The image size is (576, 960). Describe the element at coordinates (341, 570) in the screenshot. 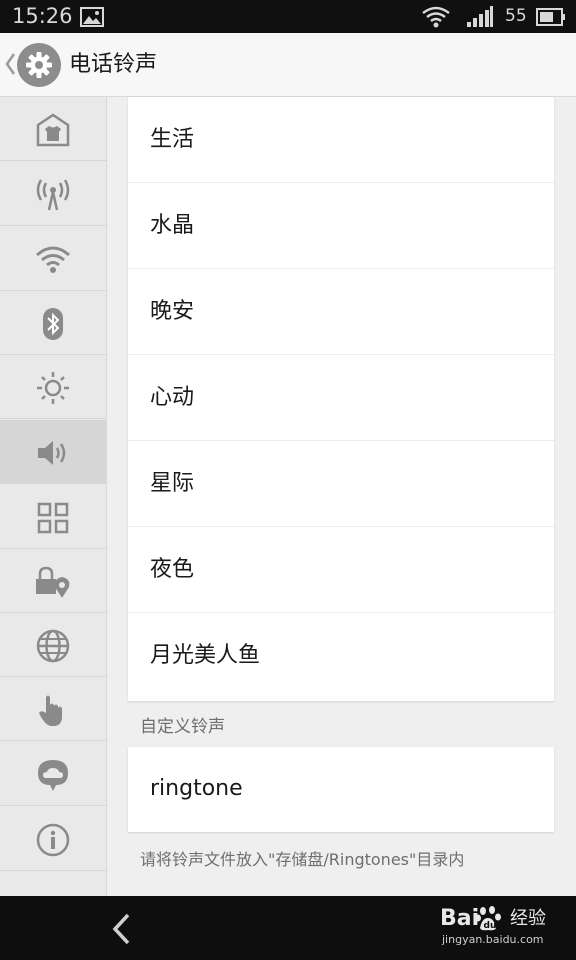

I see `ringtone-item: 夜色` at that location.